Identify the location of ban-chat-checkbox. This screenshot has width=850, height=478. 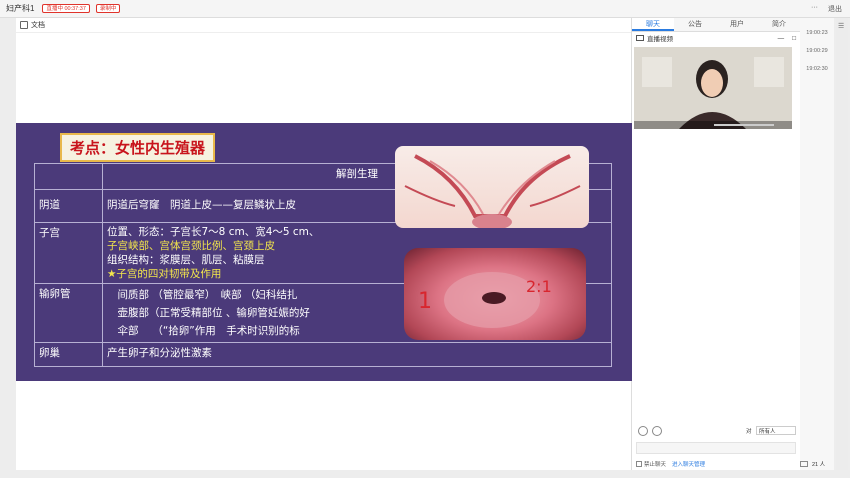
(639, 464).